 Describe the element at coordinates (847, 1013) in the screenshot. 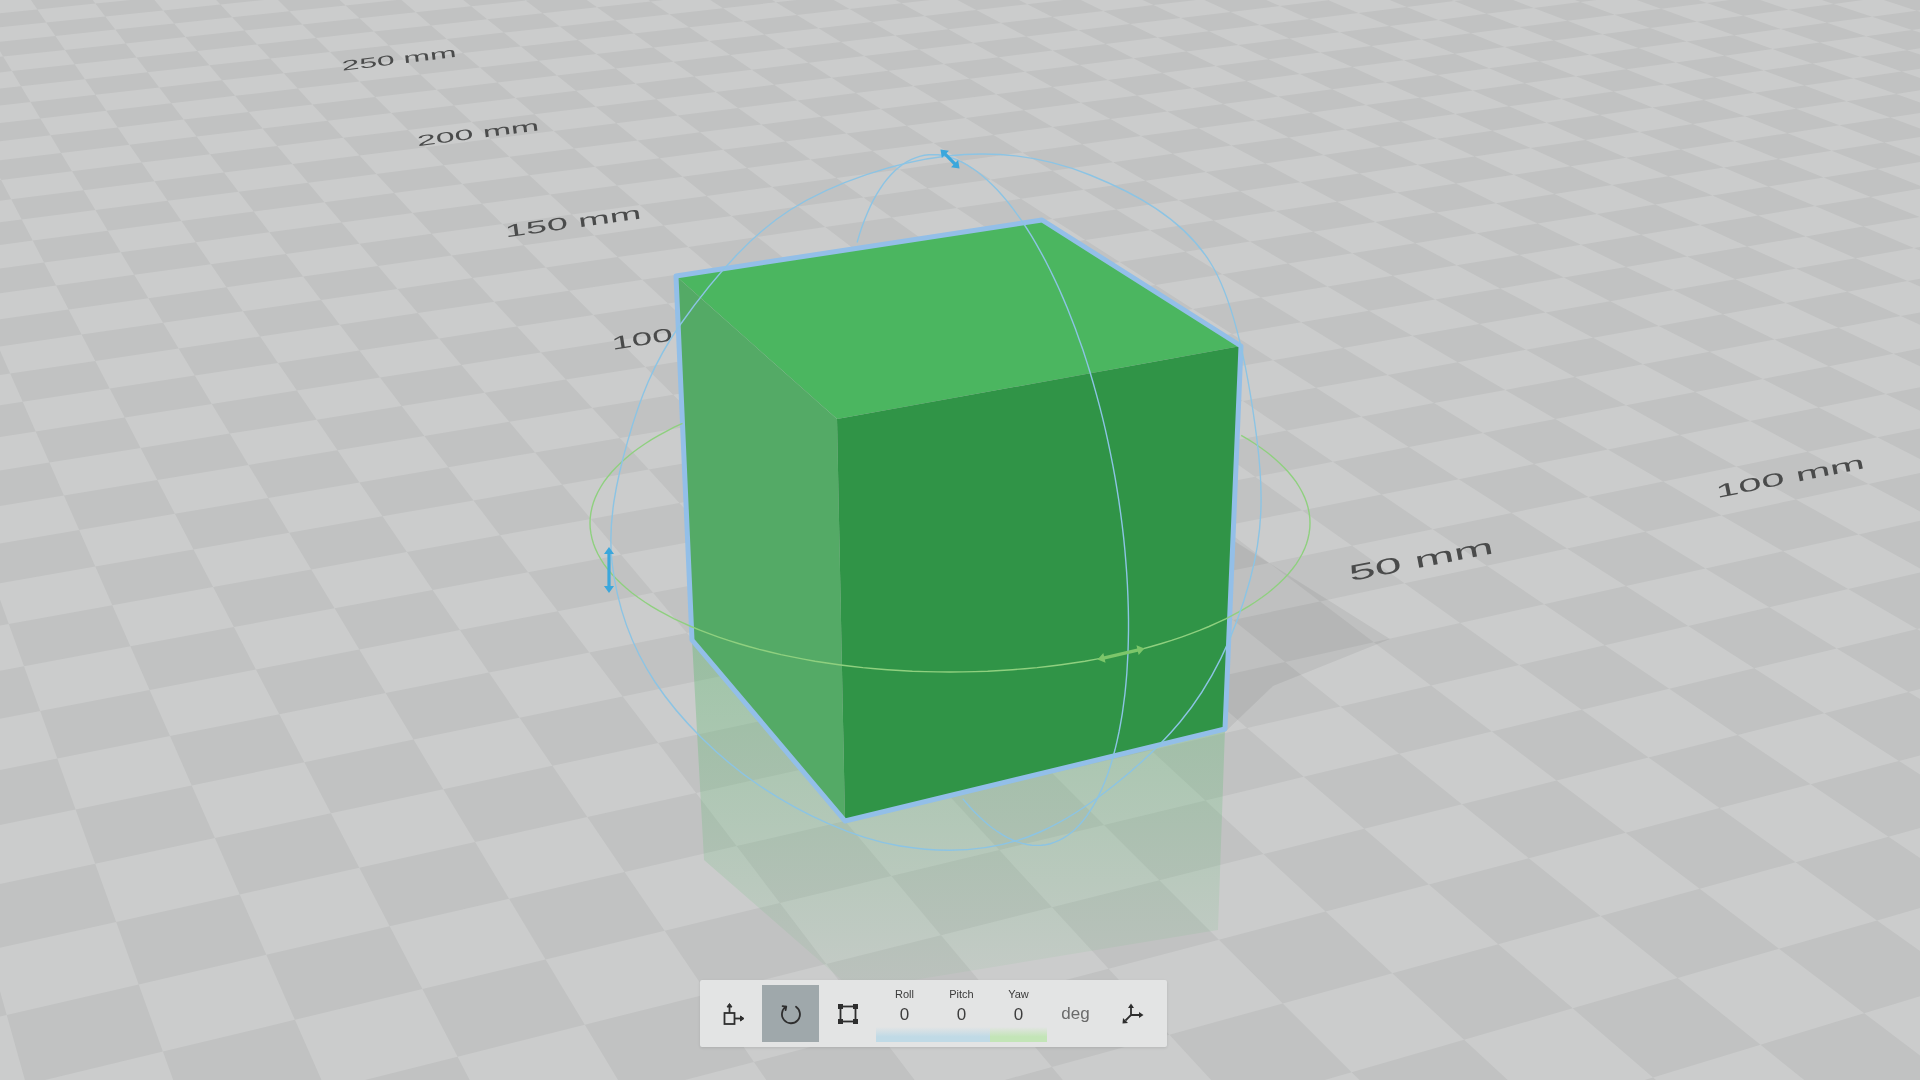

I see `resize-frame-icon` at that location.